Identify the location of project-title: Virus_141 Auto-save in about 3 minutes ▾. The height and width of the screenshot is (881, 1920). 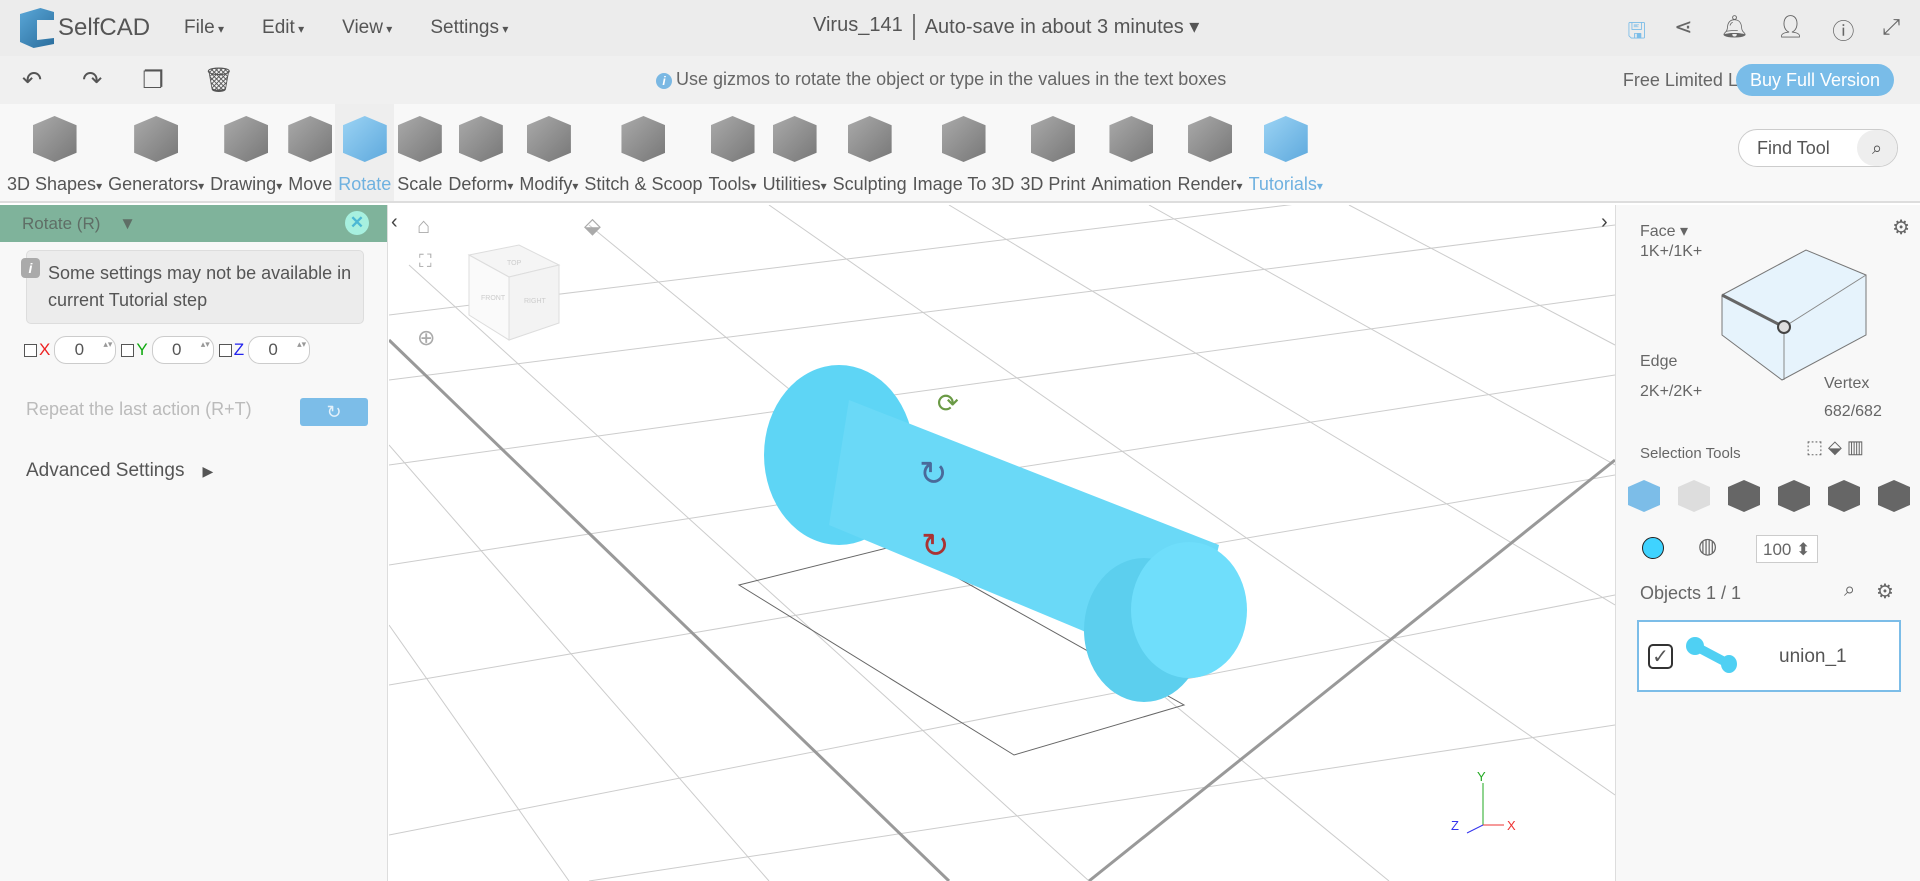
(1006, 27).